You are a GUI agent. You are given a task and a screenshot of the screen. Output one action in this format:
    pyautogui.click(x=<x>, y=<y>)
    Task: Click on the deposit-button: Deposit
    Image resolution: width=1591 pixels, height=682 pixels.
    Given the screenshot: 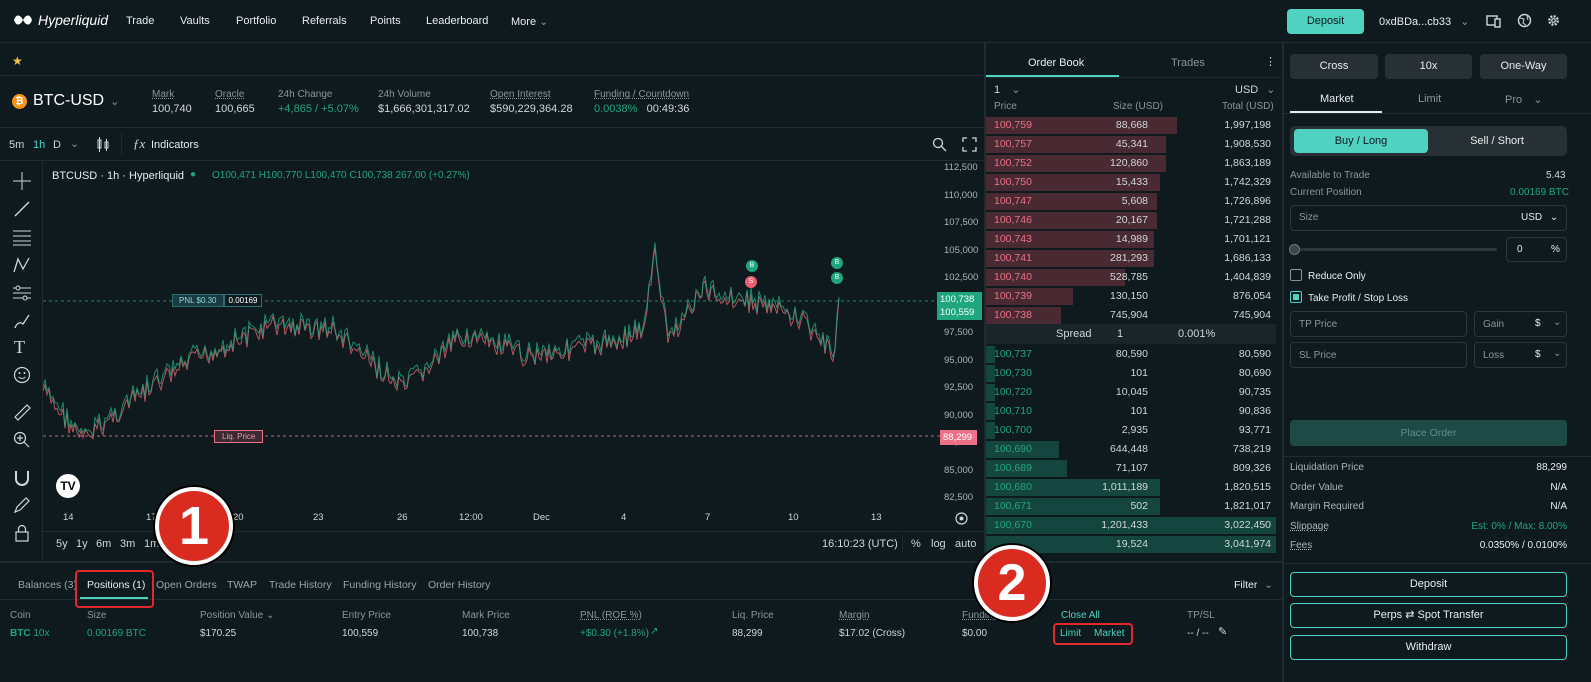 What is the action you would take?
    pyautogui.click(x=1428, y=584)
    